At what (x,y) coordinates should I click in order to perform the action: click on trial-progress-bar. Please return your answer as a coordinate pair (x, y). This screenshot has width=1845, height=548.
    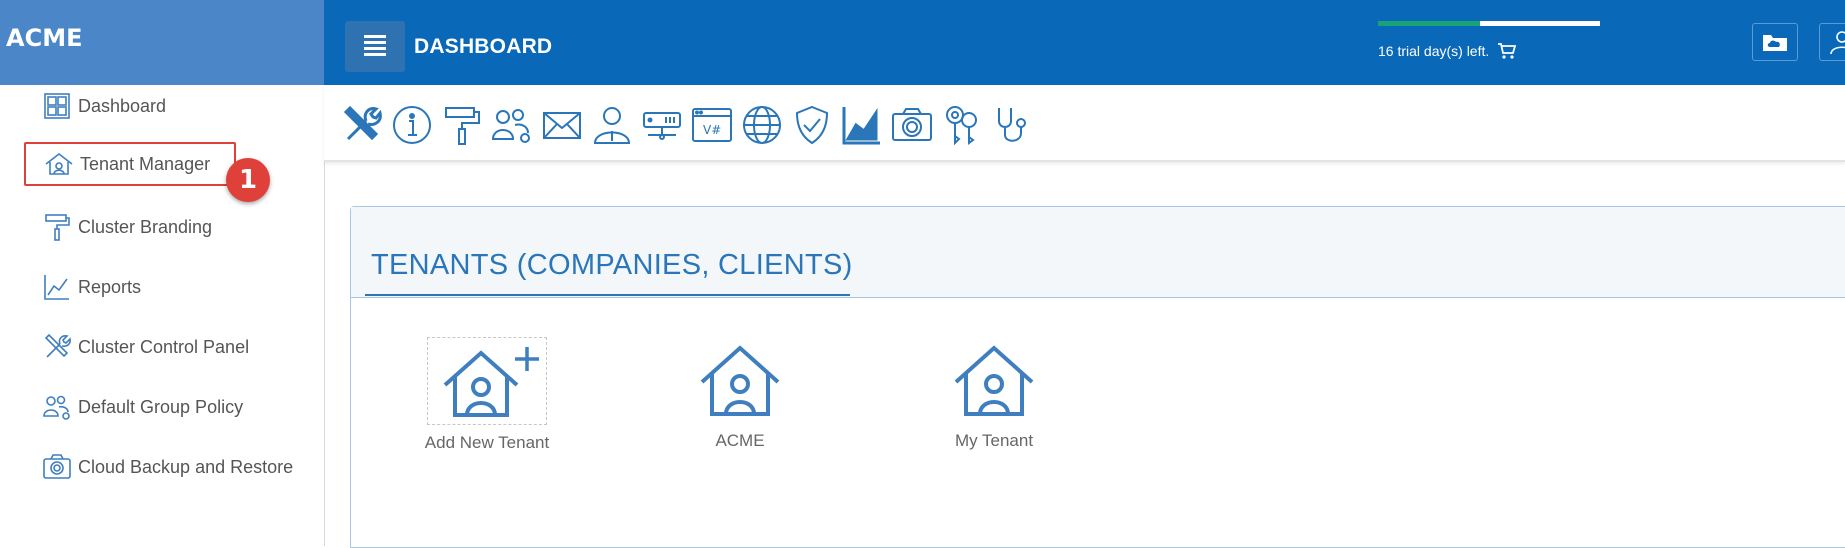
    Looking at the image, I should click on (1489, 23).